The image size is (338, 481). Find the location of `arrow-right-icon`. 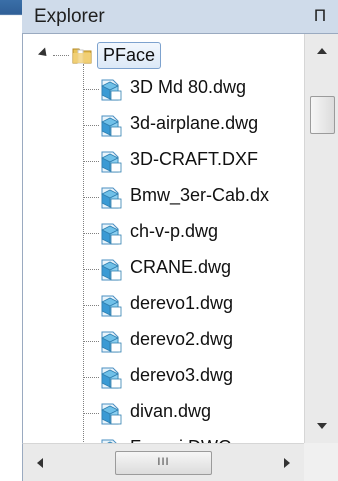

arrow-right-icon is located at coordinates (287, 462).